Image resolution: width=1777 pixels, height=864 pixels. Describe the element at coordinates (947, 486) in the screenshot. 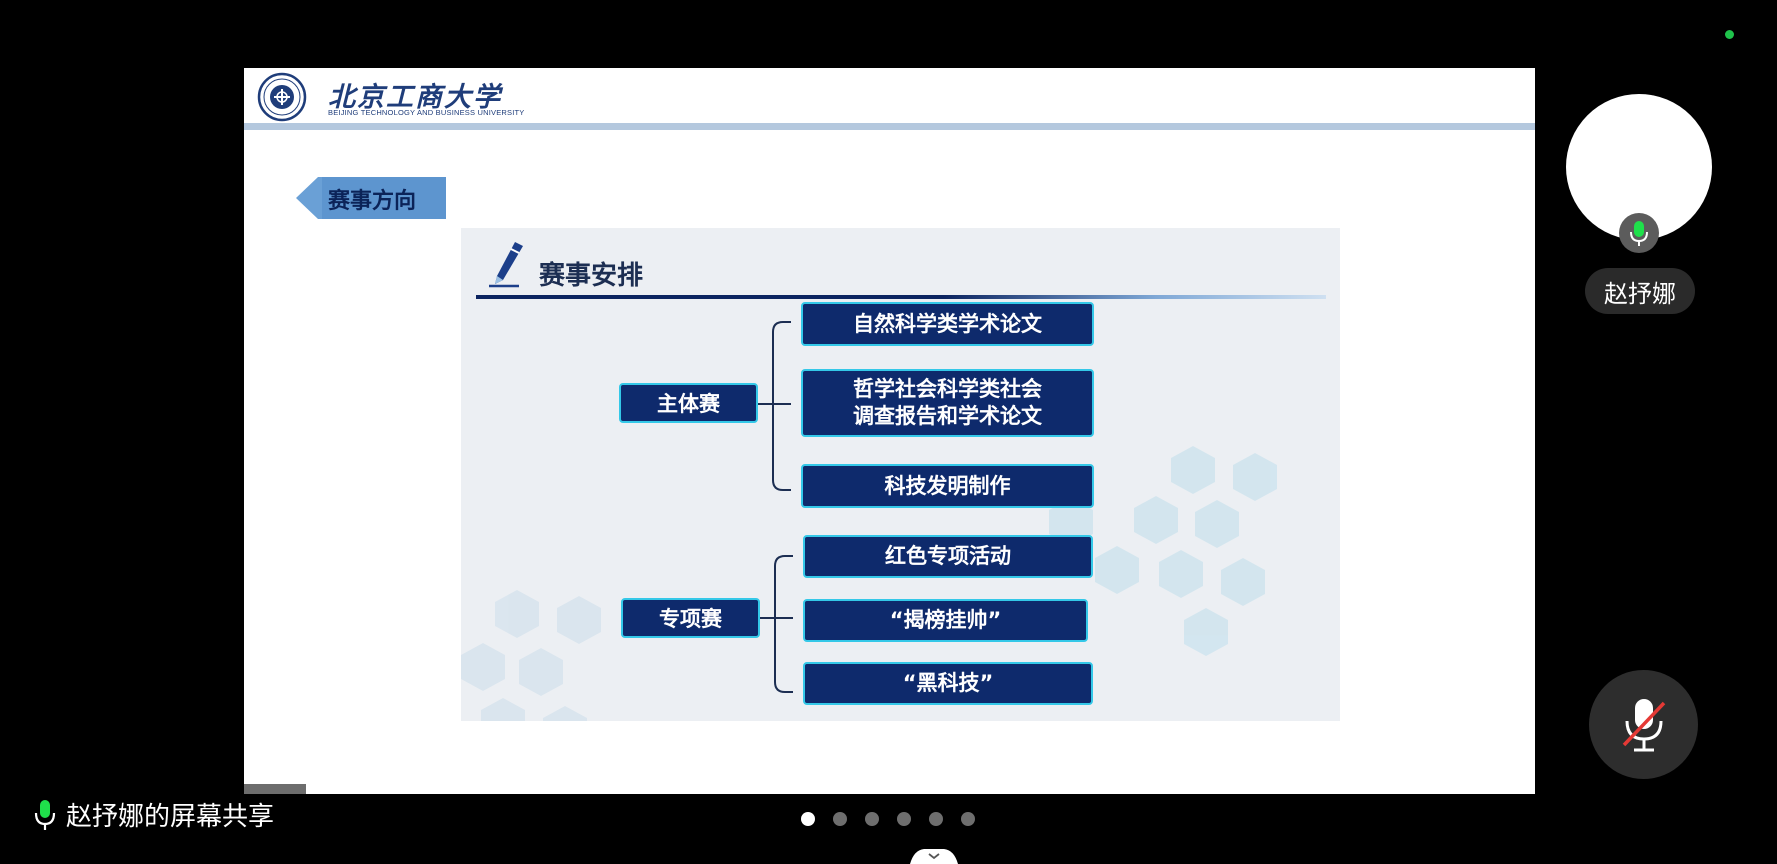

I see `item-invention: 科技发明制作` at that location.